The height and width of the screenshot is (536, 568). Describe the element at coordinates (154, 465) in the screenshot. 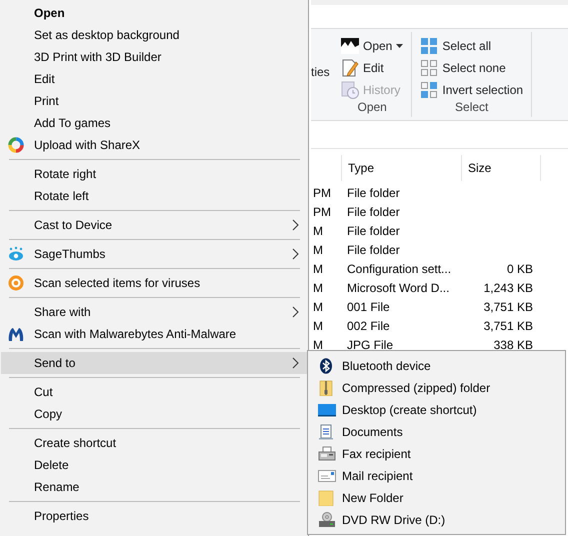

I see `menu-item: Delete` at that location.